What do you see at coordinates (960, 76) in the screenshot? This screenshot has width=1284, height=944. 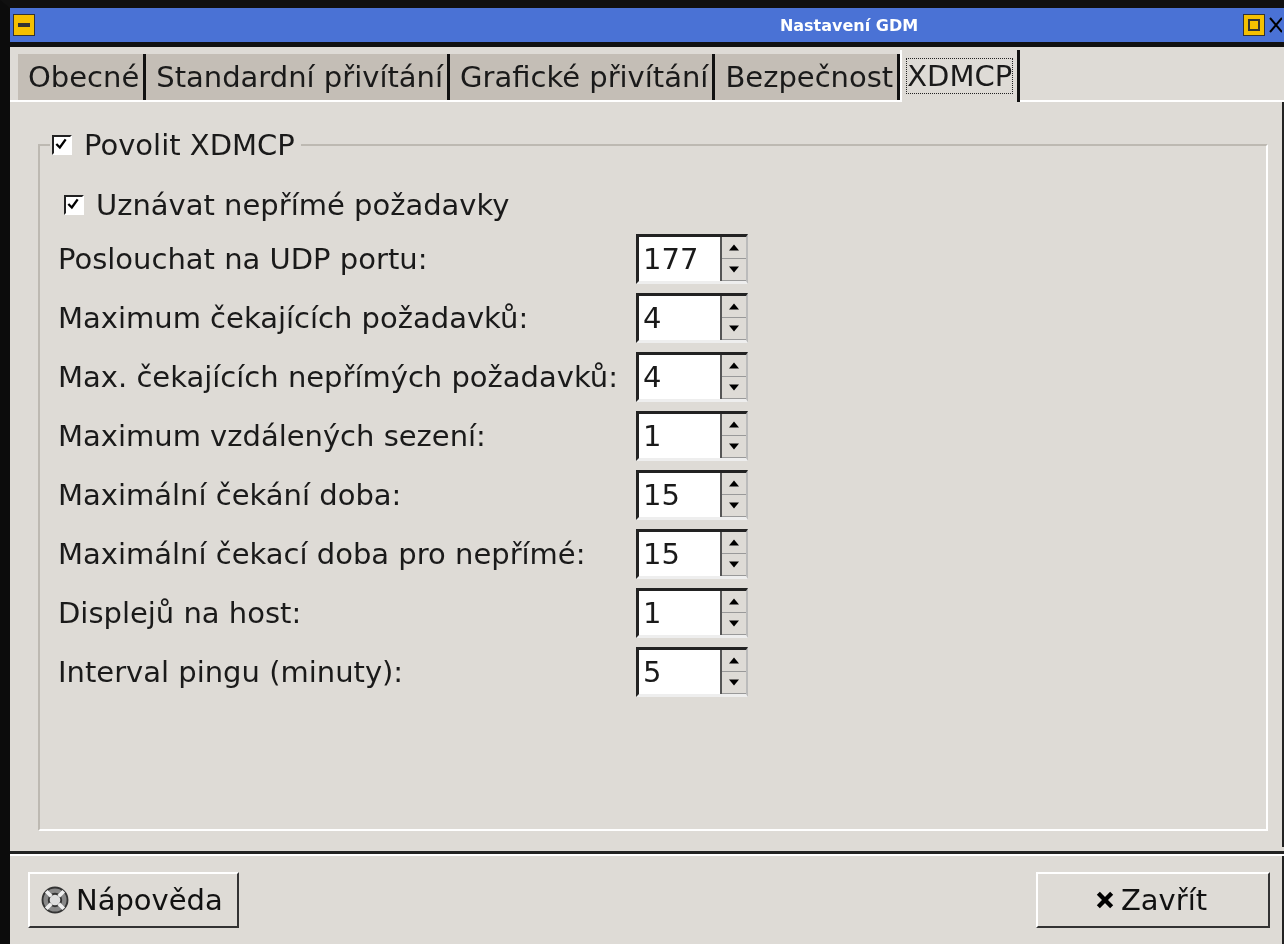 I see `tab: XDMCP` at bounding box center [960, 76].